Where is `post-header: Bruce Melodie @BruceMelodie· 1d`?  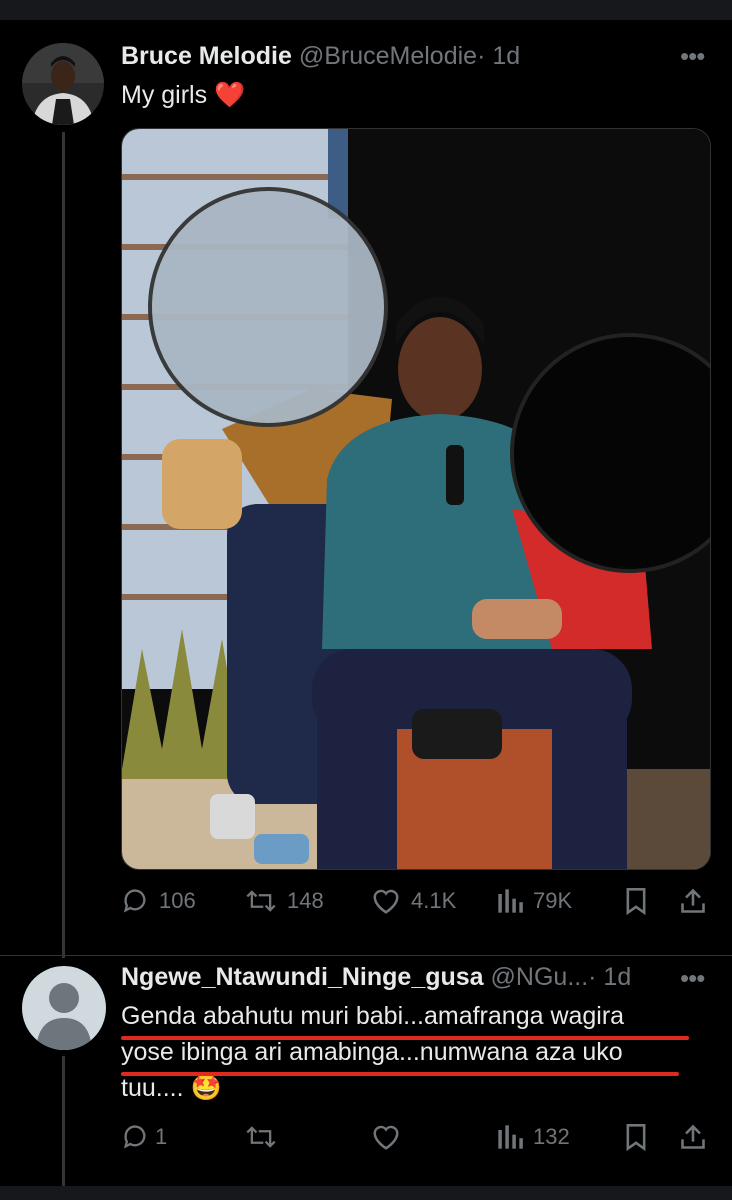 post-header: Bruce Melodie @BruceMelodie· 1d is located at coordinates (320, 56).